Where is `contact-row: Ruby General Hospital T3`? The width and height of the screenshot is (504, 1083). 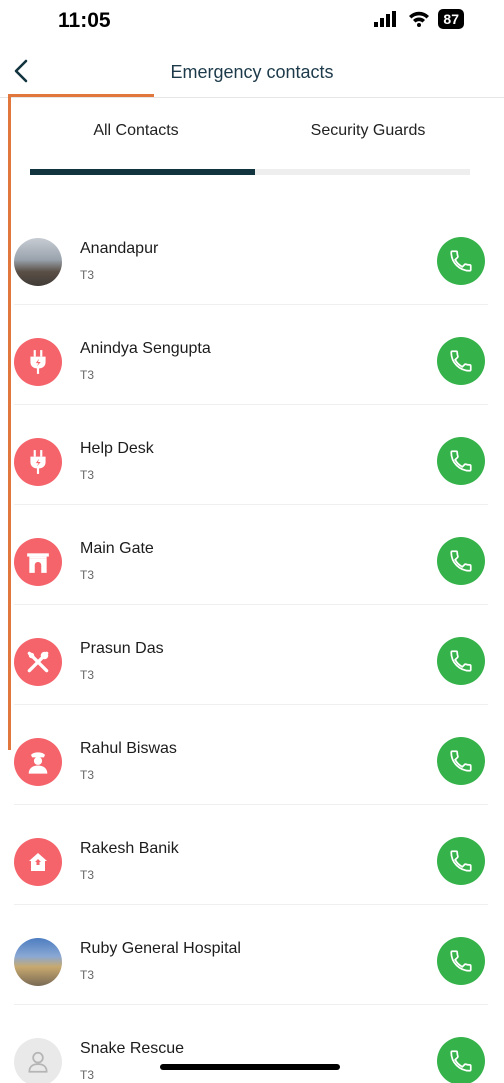 contact-row: Ruby General Hospital T3 is located at coordinates (251, 955).